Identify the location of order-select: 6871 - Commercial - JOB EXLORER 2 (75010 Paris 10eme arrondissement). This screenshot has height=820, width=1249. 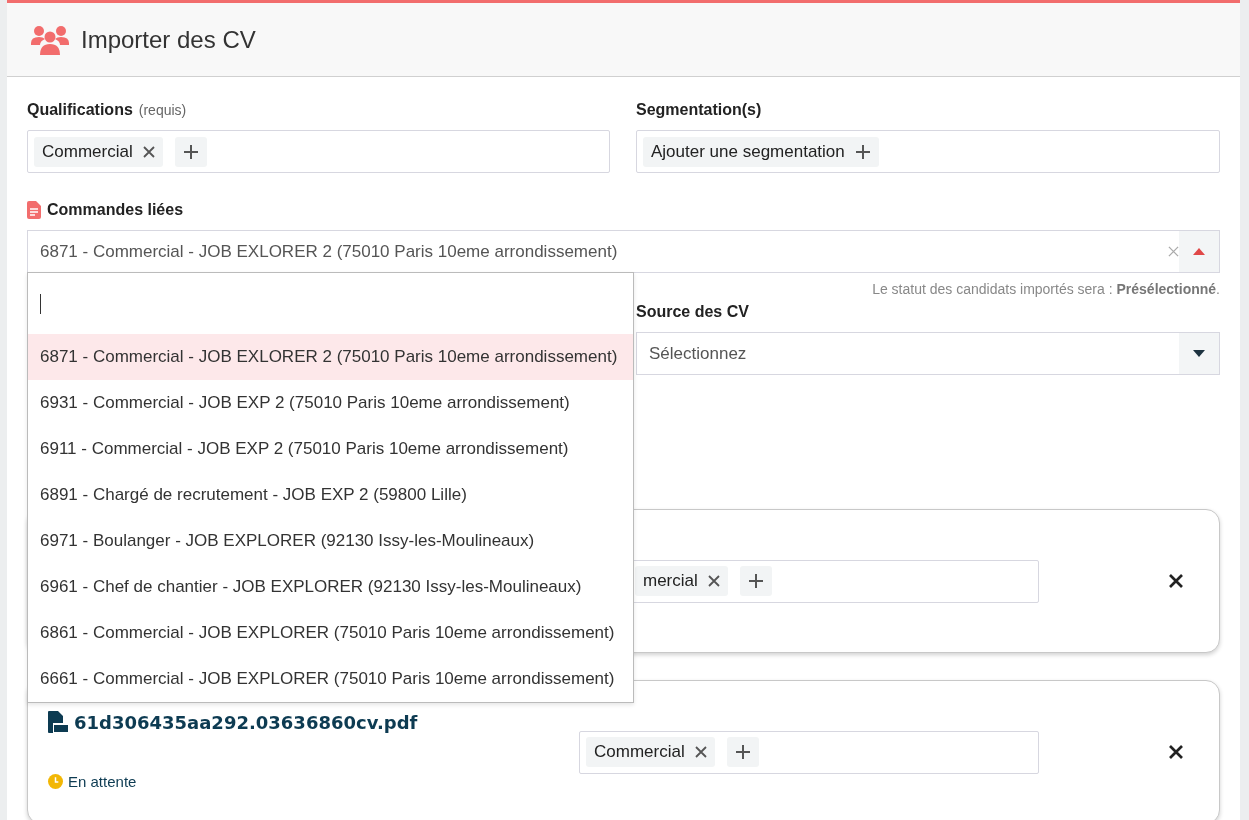
(623, 251).